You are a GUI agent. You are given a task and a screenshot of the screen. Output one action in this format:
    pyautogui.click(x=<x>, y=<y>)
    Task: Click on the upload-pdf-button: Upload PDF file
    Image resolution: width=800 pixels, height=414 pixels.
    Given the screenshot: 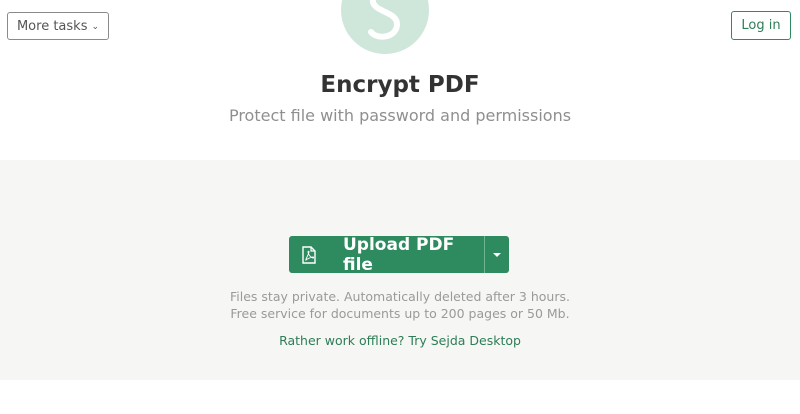 What is the action you would take?
    pyautogui.click(x=386, y=254)
    